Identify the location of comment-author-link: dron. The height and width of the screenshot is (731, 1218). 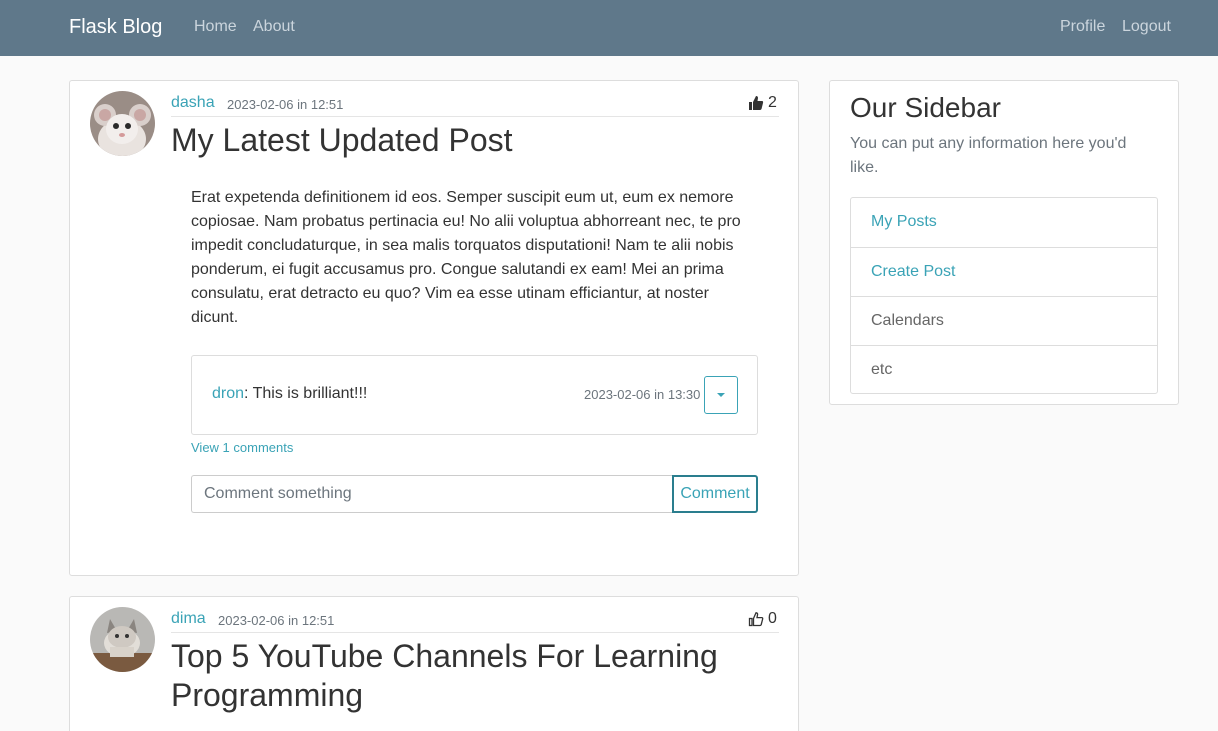
(228, 393).